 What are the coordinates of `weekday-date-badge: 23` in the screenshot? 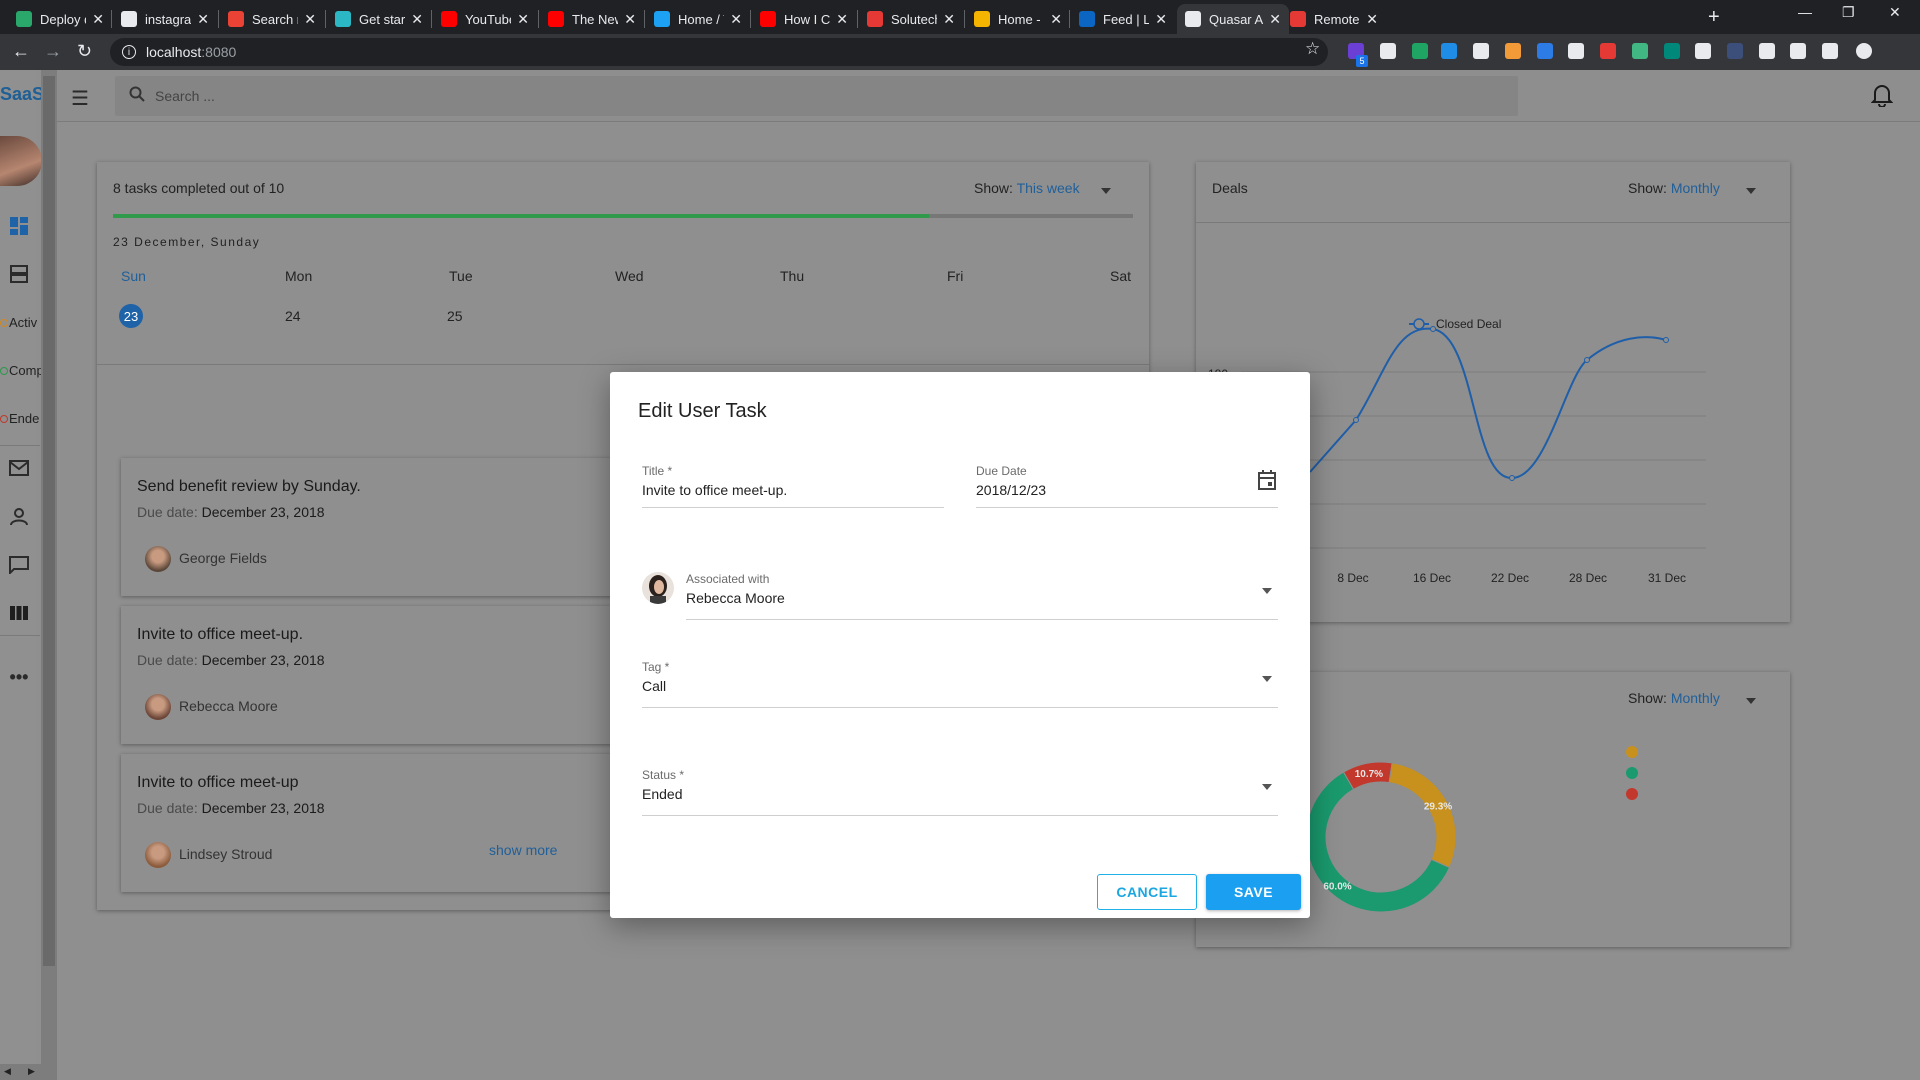 It's located at (131, 316).